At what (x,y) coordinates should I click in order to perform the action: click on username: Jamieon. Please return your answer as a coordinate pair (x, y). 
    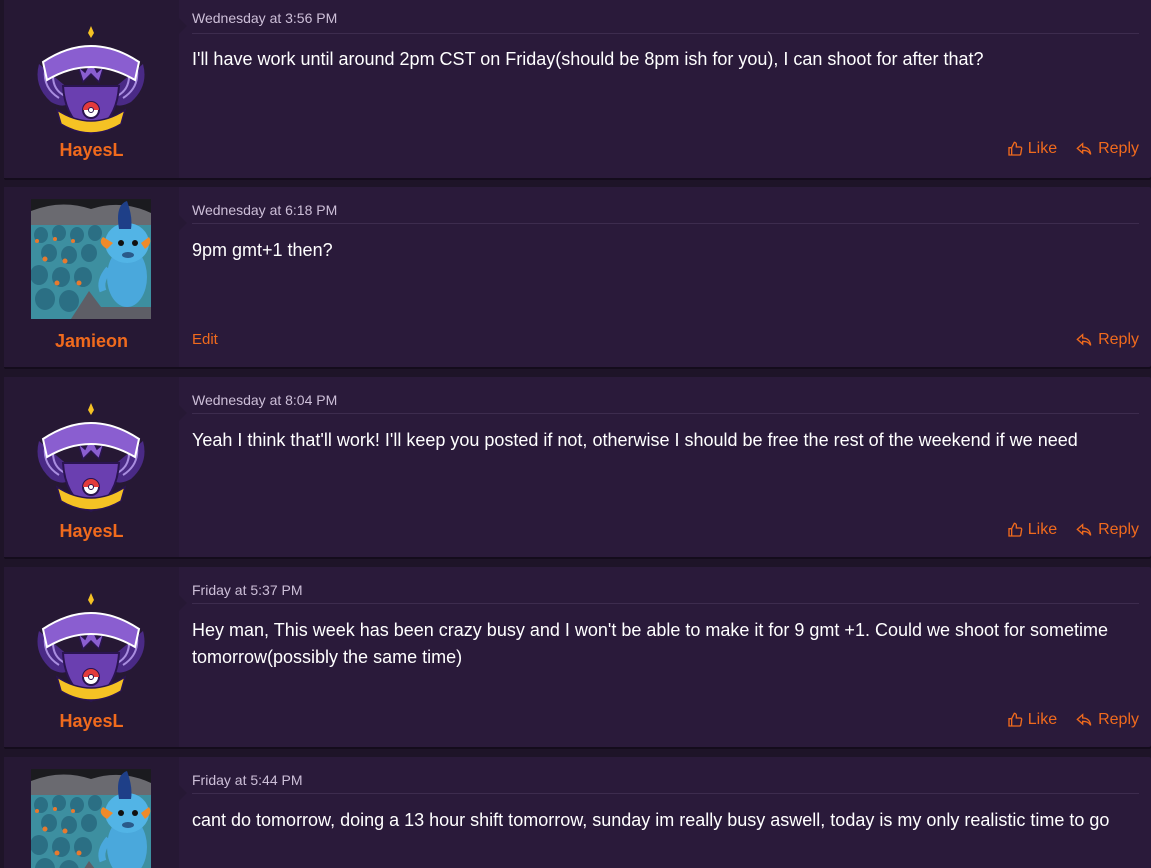
    Looking at the image, I should click on (91, 341).